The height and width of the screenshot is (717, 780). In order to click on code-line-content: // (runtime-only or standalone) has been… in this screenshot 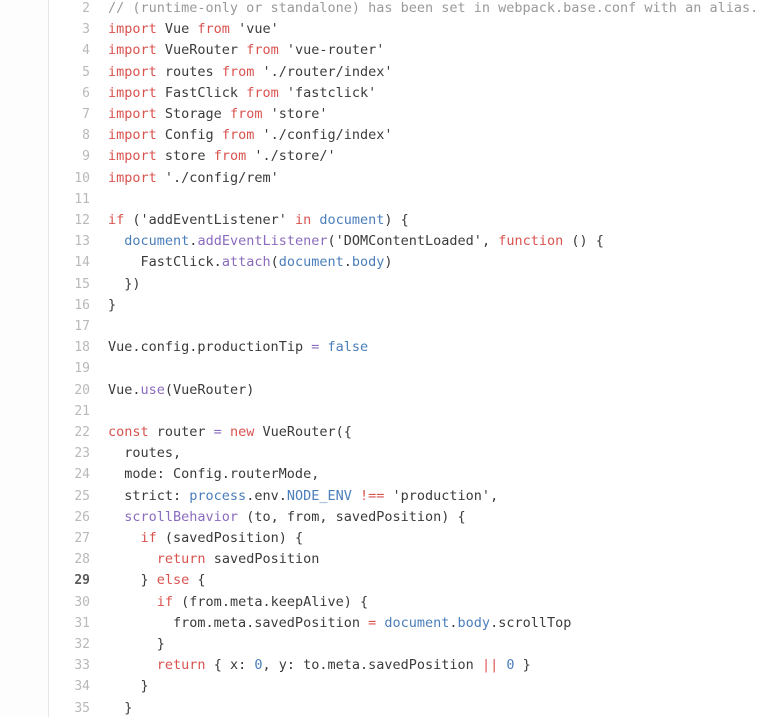, I will do `click(433, 9)`.